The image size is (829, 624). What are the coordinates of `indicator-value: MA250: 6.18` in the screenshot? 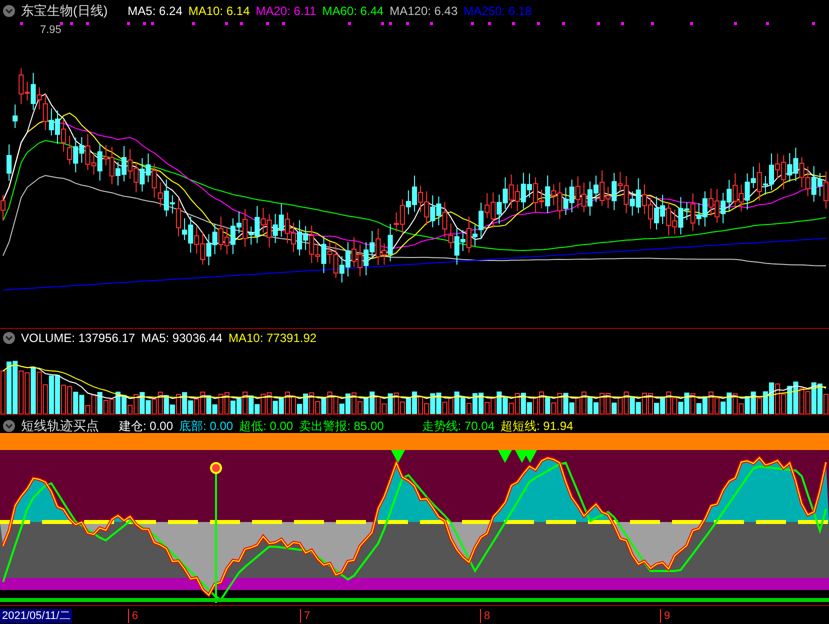 It's located at (498, 11).